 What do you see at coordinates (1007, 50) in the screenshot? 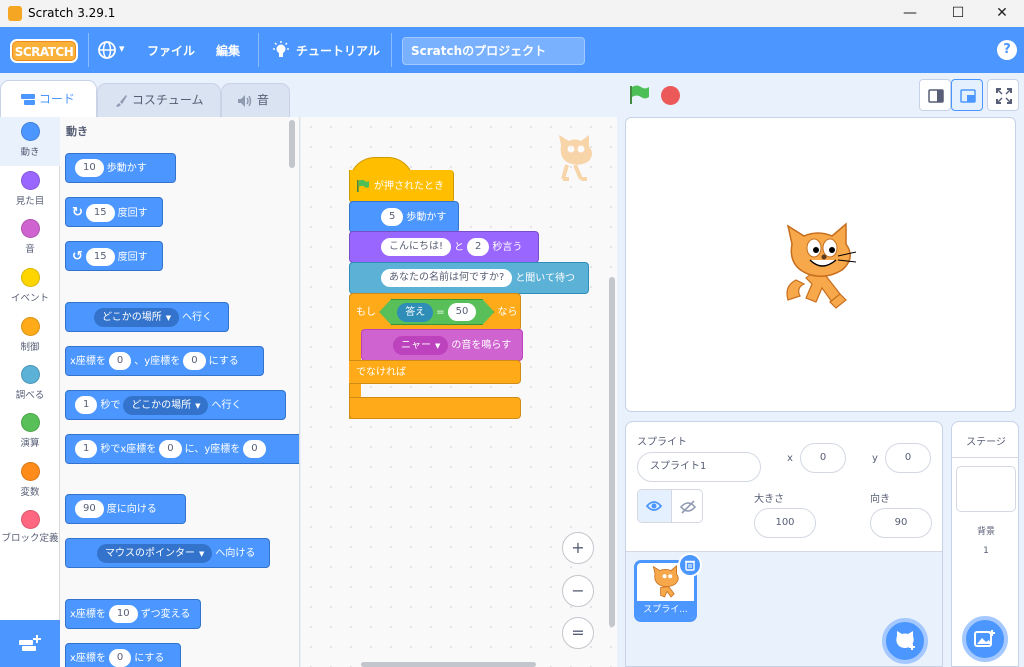
I see `help-icon: ?` at bounding box center [1007, 50].